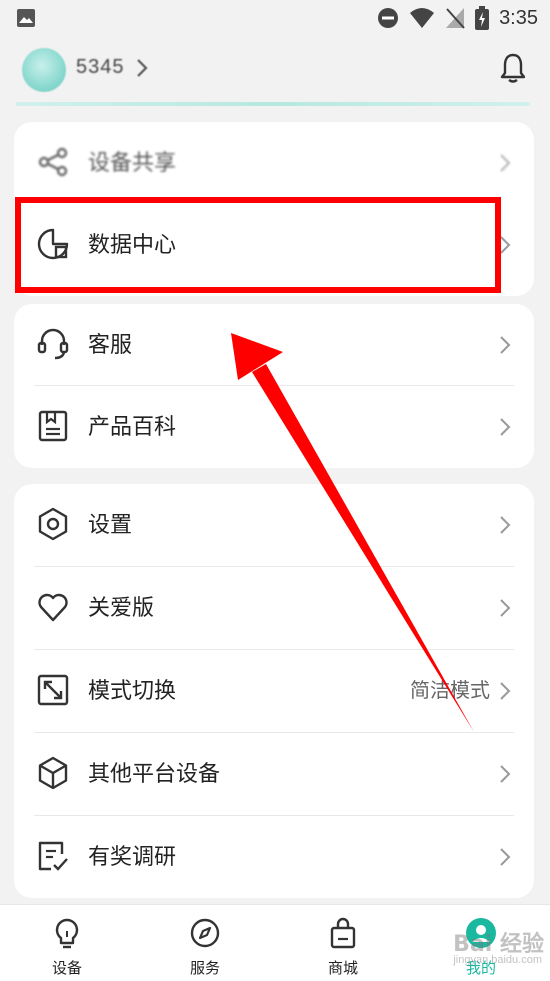  What do you see at coordinates (388, 18) in the screenshot?
I see `do-not-disturb-icon` at bounding box center [388, 18].